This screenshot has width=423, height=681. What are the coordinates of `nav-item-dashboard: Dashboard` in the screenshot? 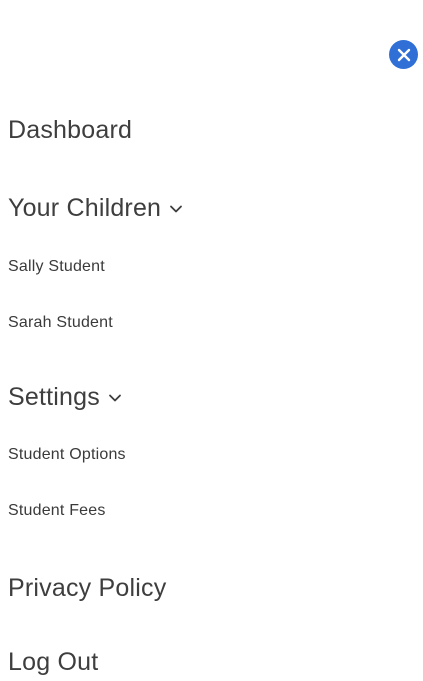 It's located at (70, 130).